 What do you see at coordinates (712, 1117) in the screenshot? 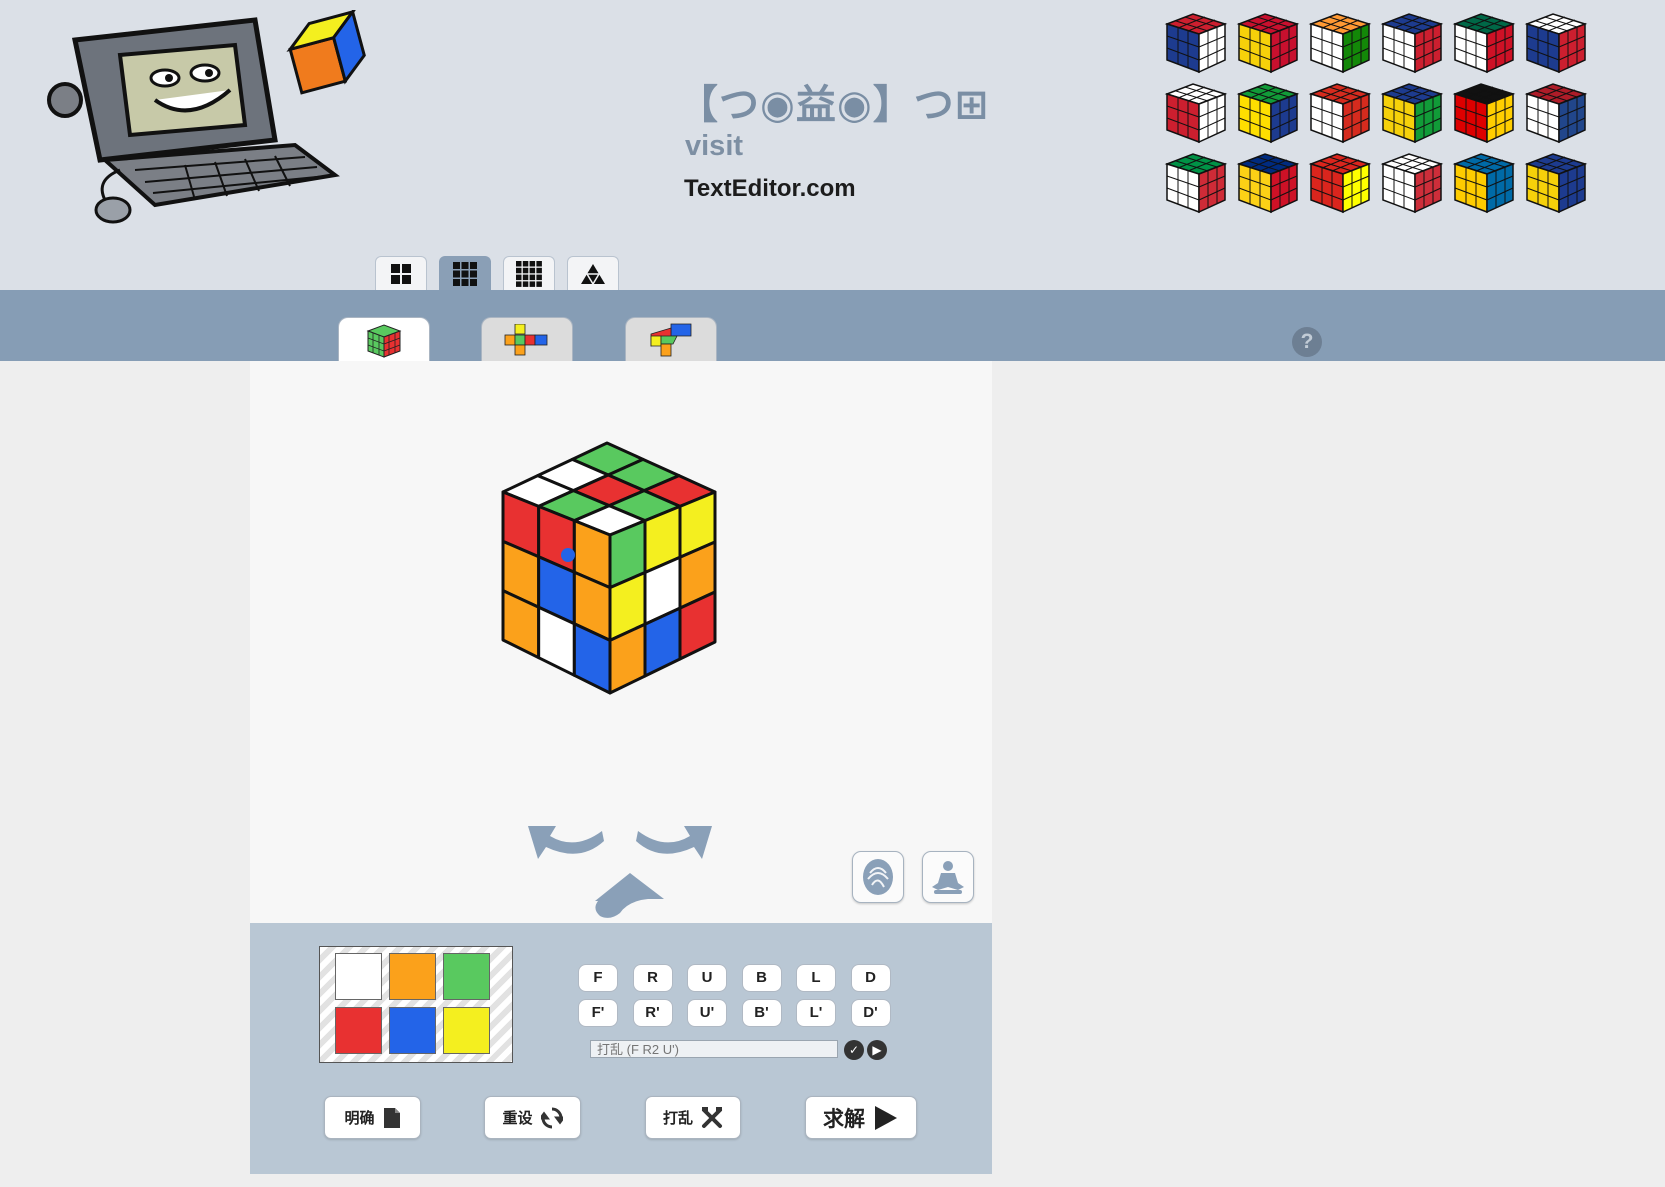
I see `shuffle-icon` at bounding box center [712, 1117].